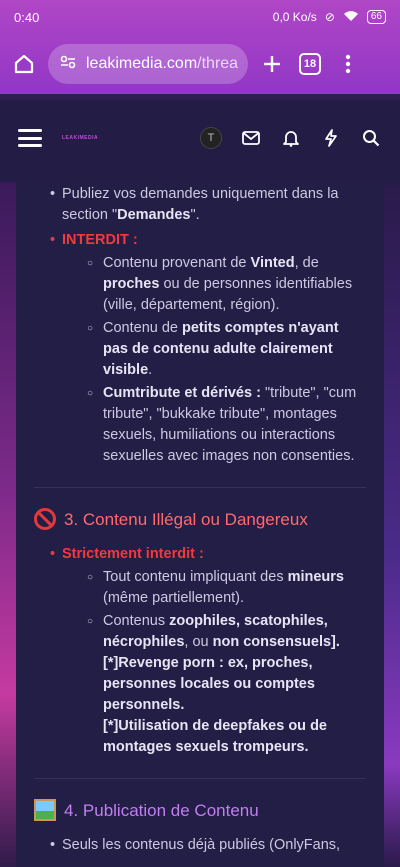 The width and height of the screenshot is (400, 867). I want to click on status-bar: 0:40 0,0 Ko/s ⊘ 66, so click(200, 17).